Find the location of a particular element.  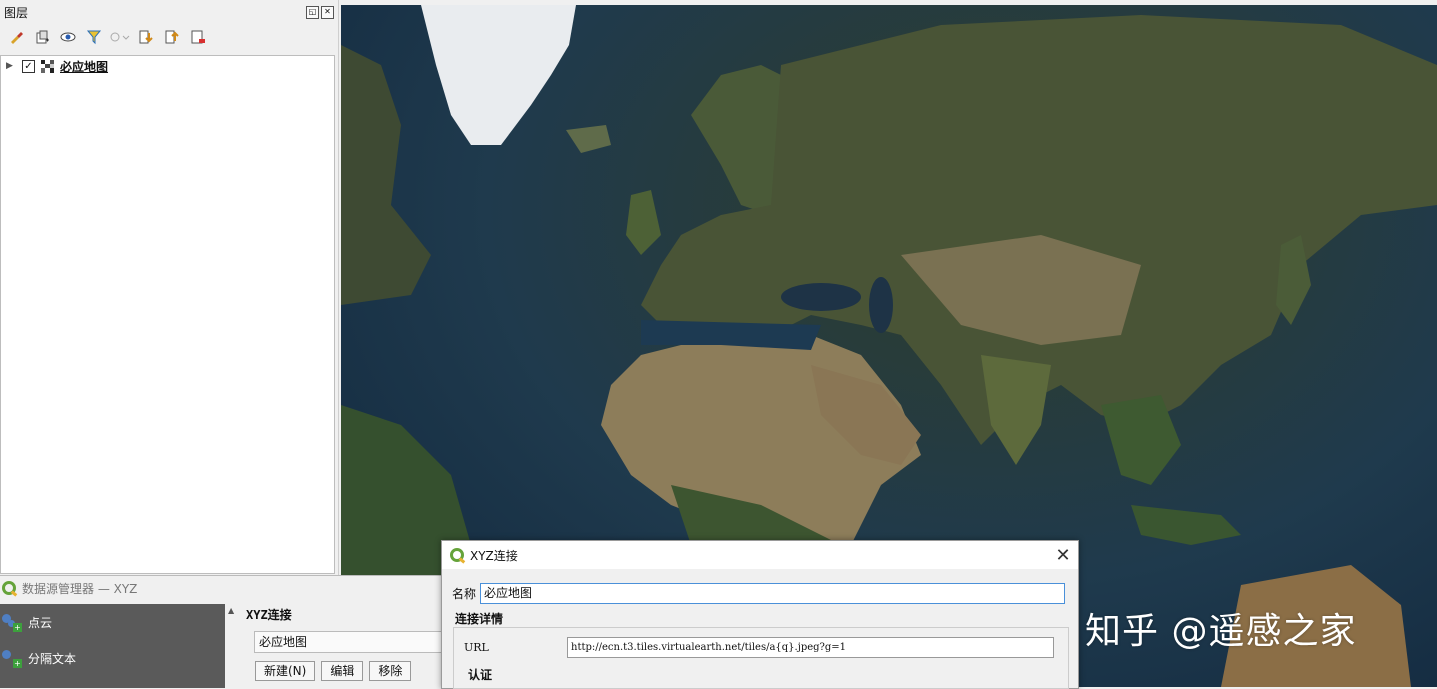

new-button: 新建(N) is located at coordinates (285, 671).